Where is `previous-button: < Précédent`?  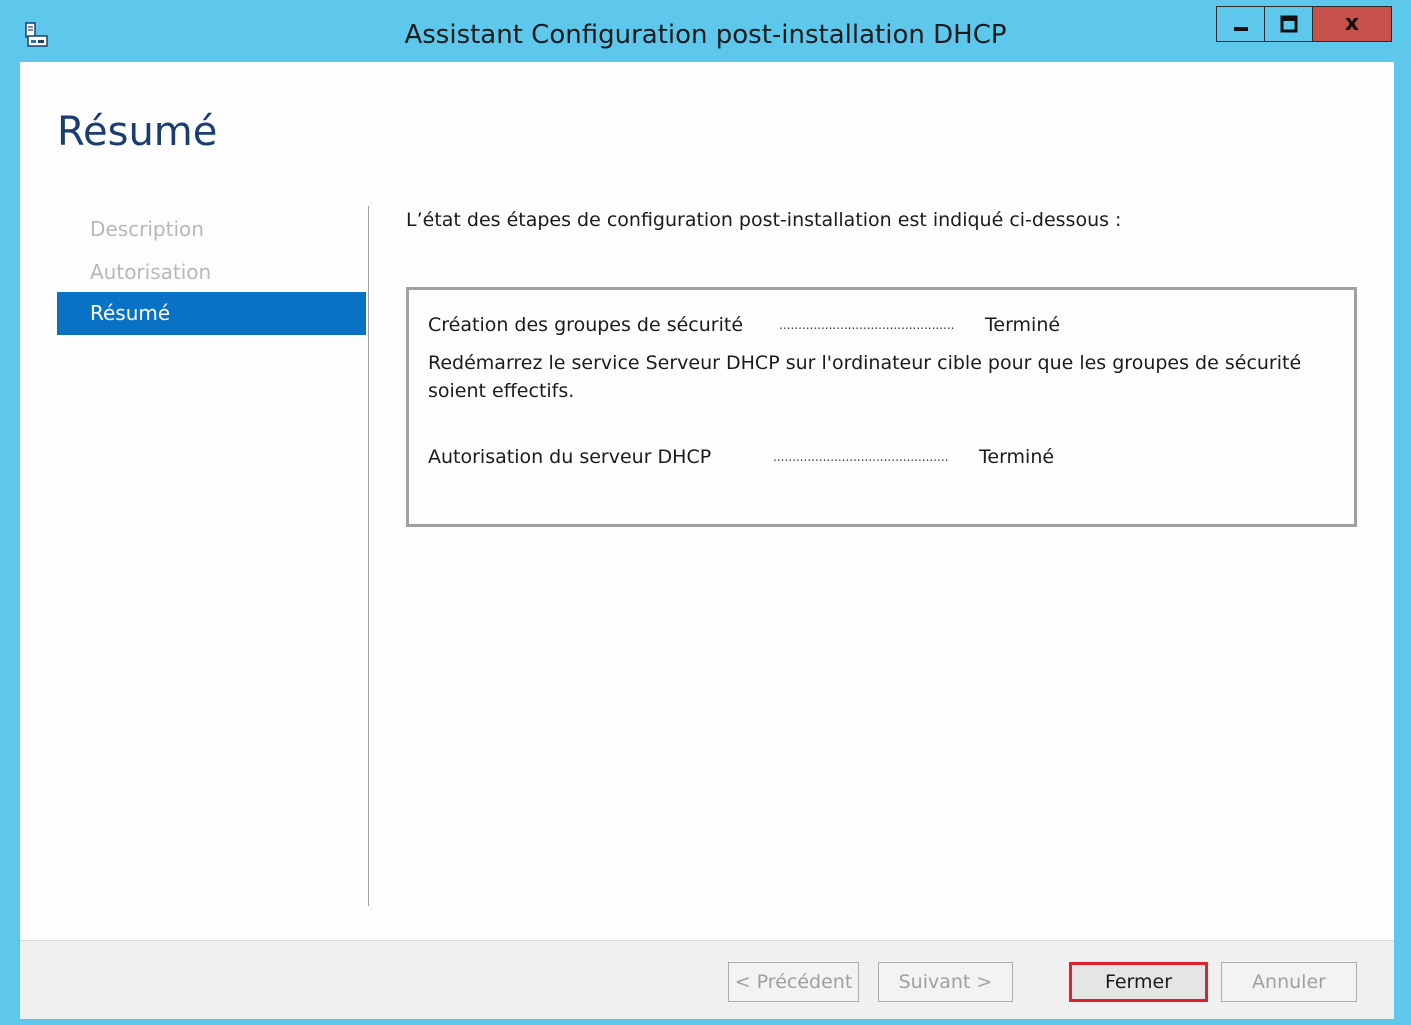
previous-button: < Précédent is located at coordinates (793, 982).